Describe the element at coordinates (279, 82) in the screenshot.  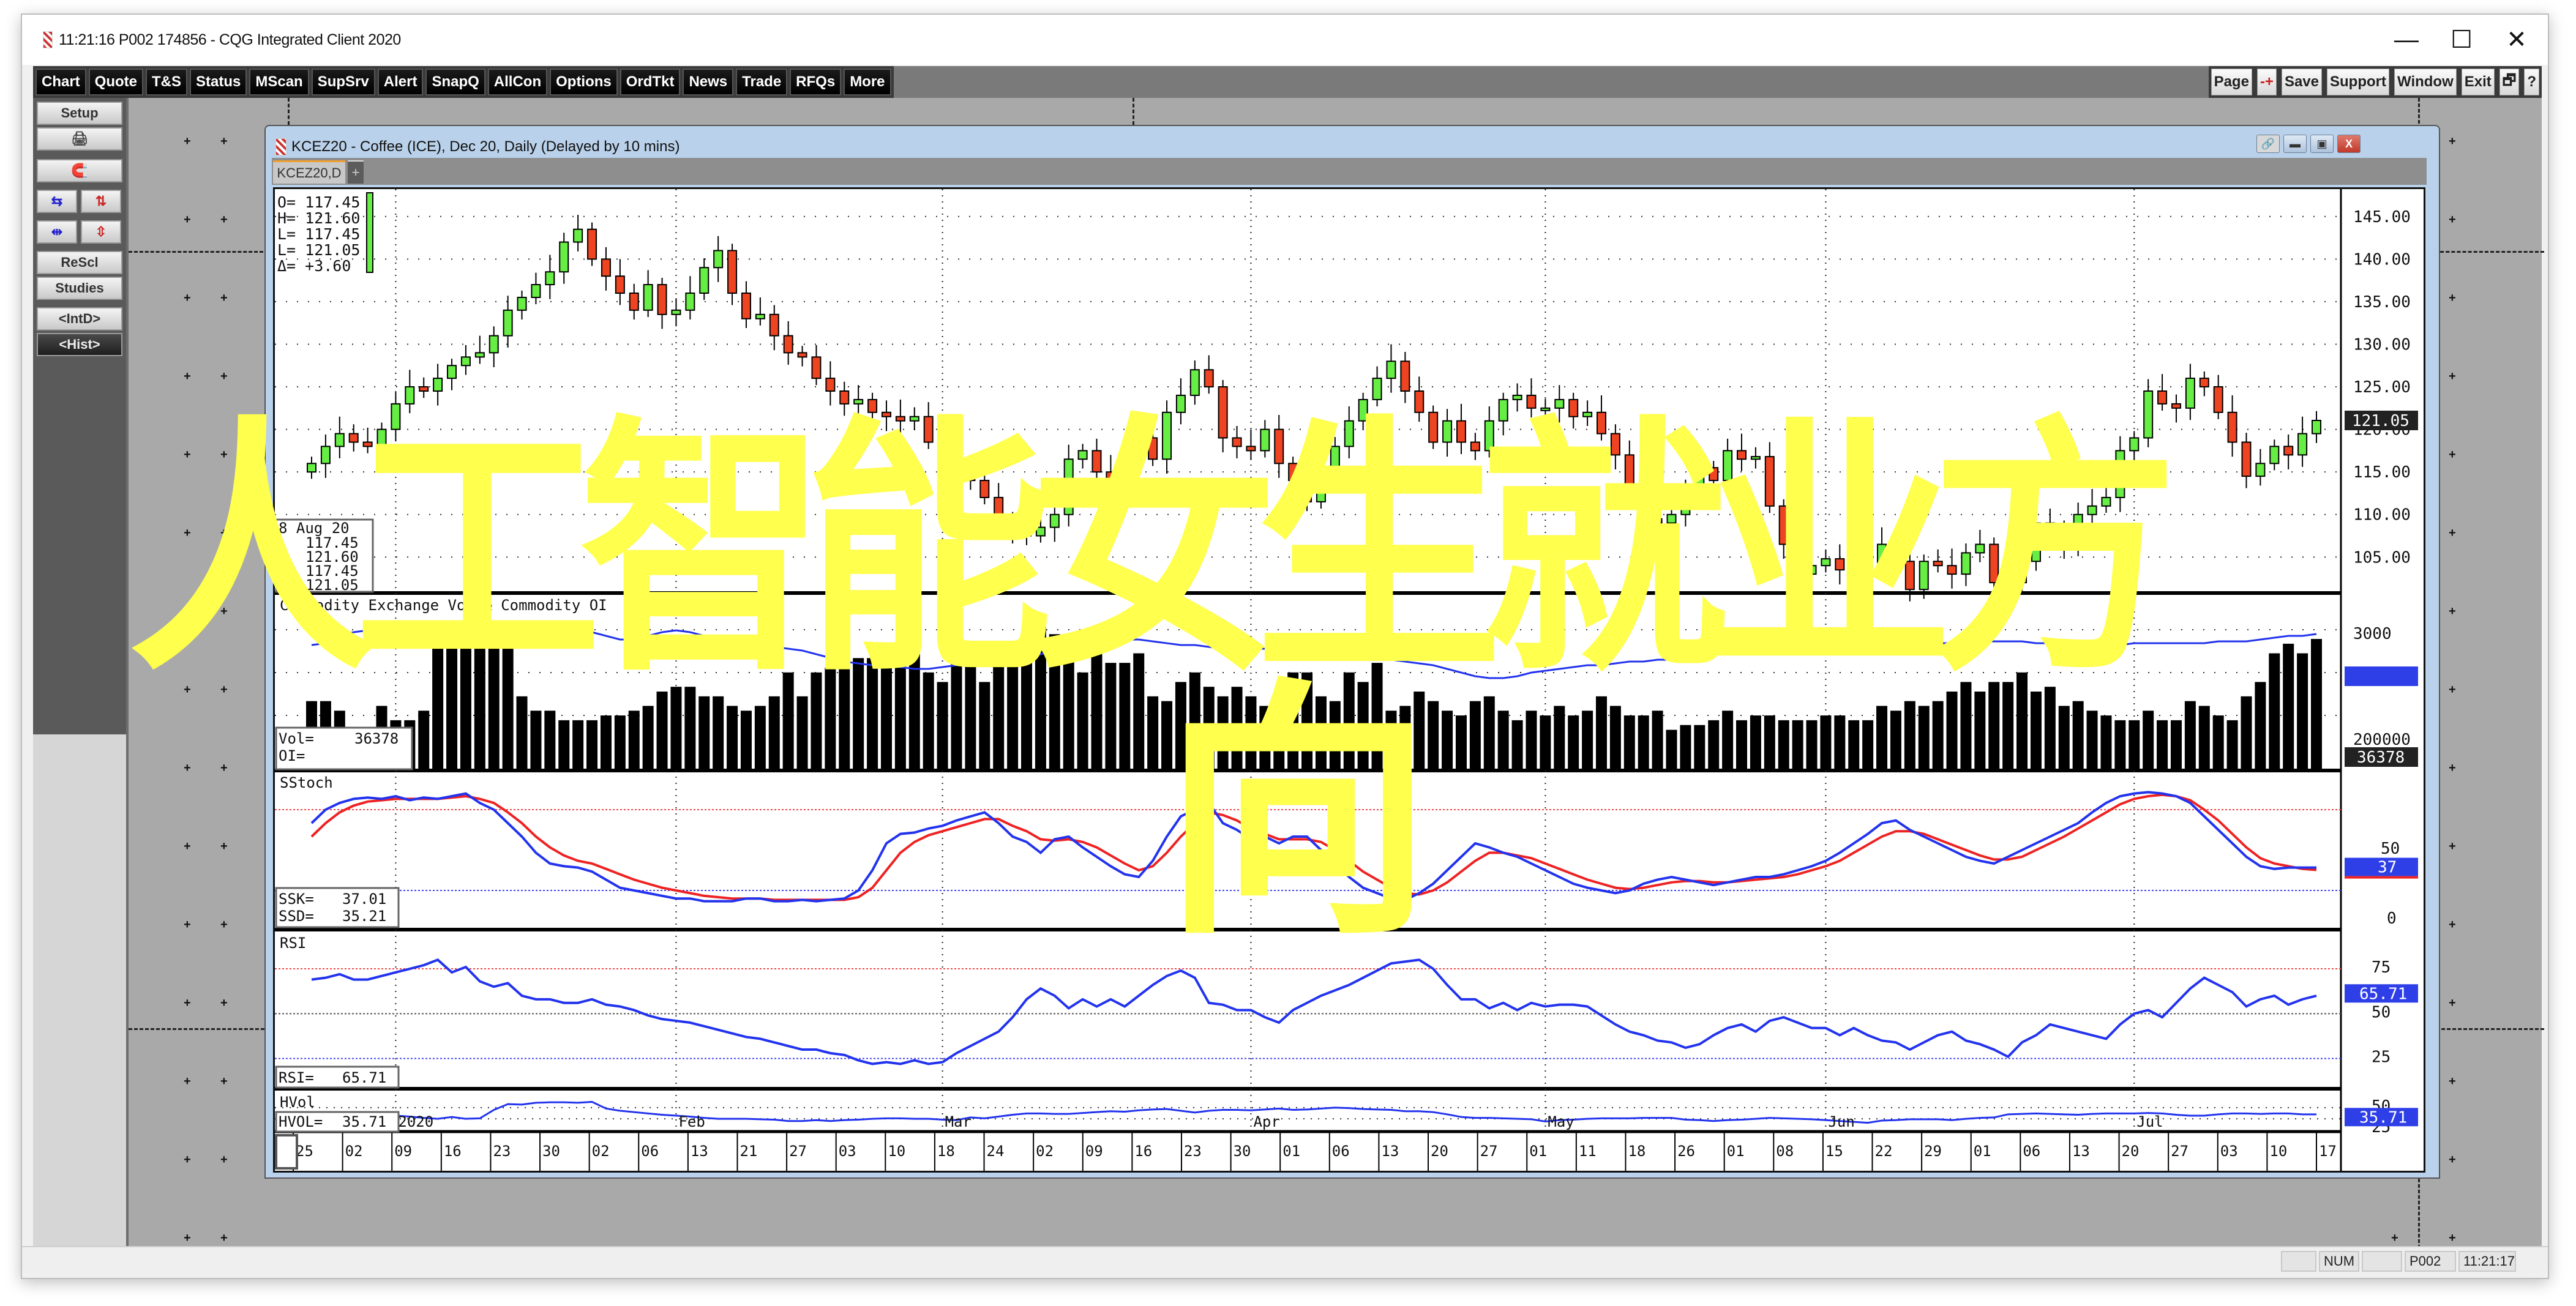
I see `toolbar-button-mscan: MScan` at that location.